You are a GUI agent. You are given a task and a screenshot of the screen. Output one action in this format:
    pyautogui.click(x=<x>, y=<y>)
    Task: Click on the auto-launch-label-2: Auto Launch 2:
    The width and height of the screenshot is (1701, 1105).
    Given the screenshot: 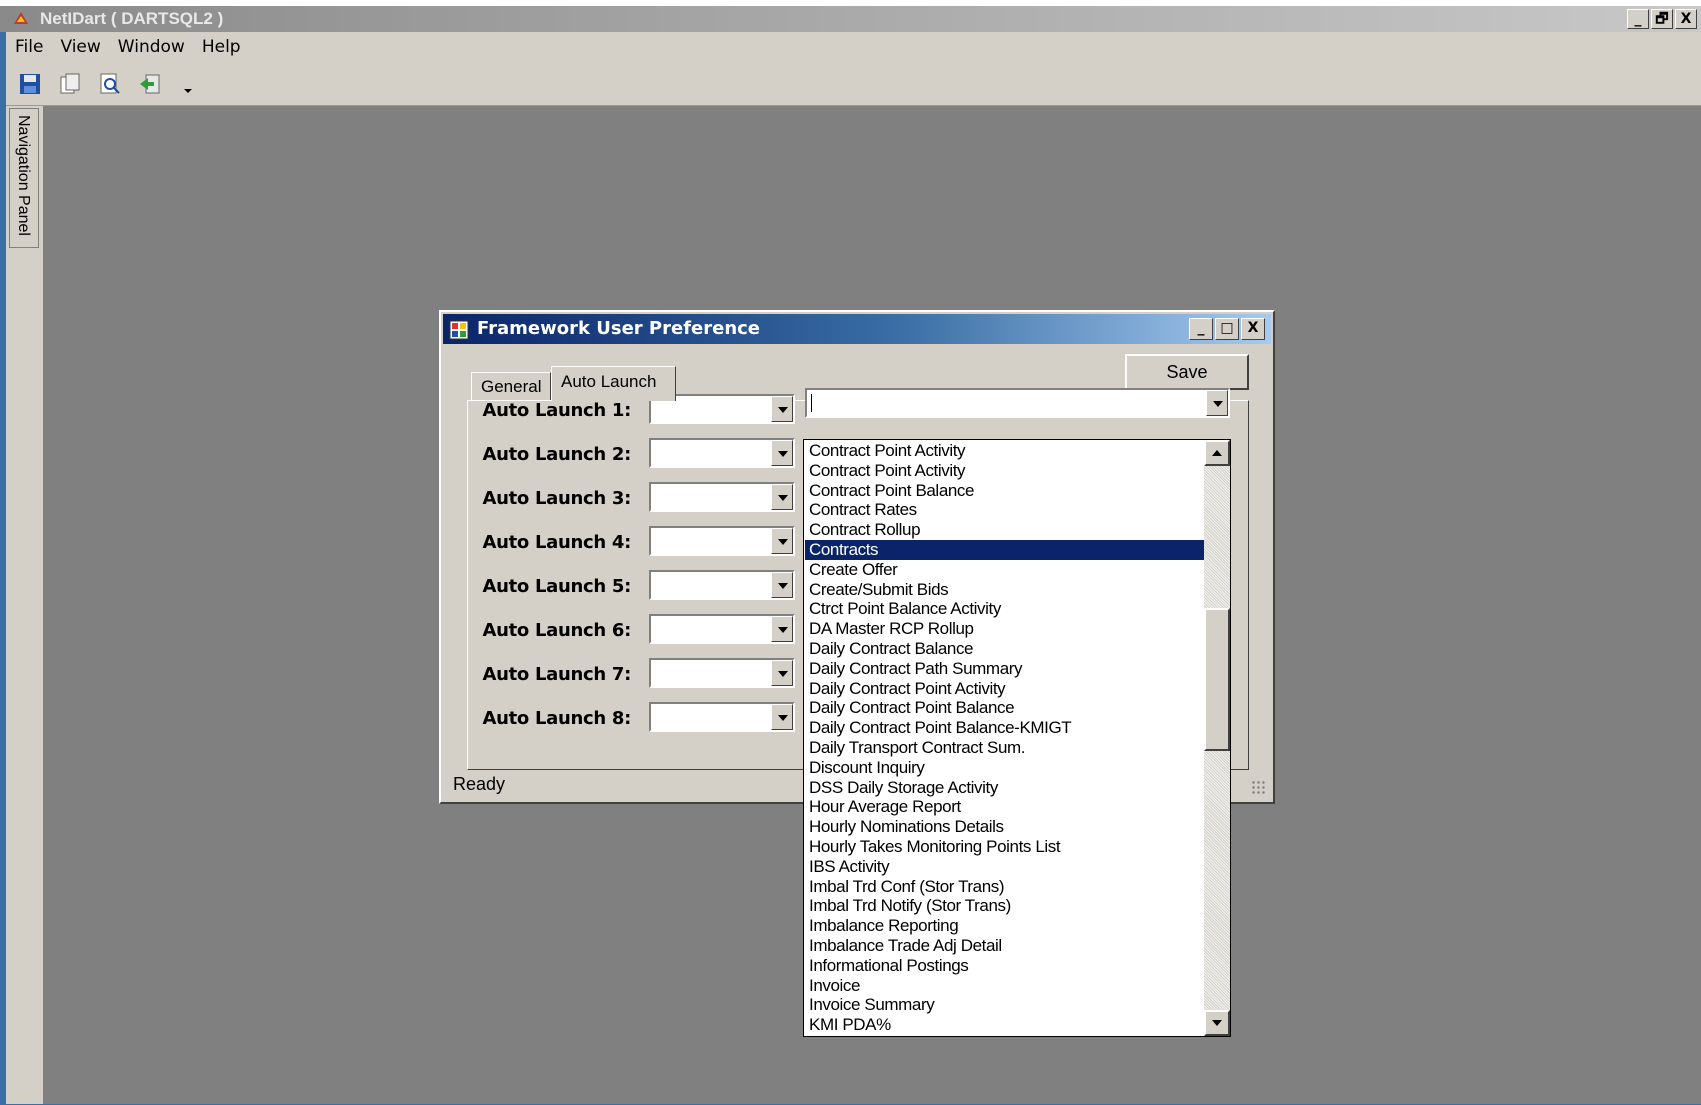 What is the action you would take?
    pyautogui.click(x=556, y=454)
    